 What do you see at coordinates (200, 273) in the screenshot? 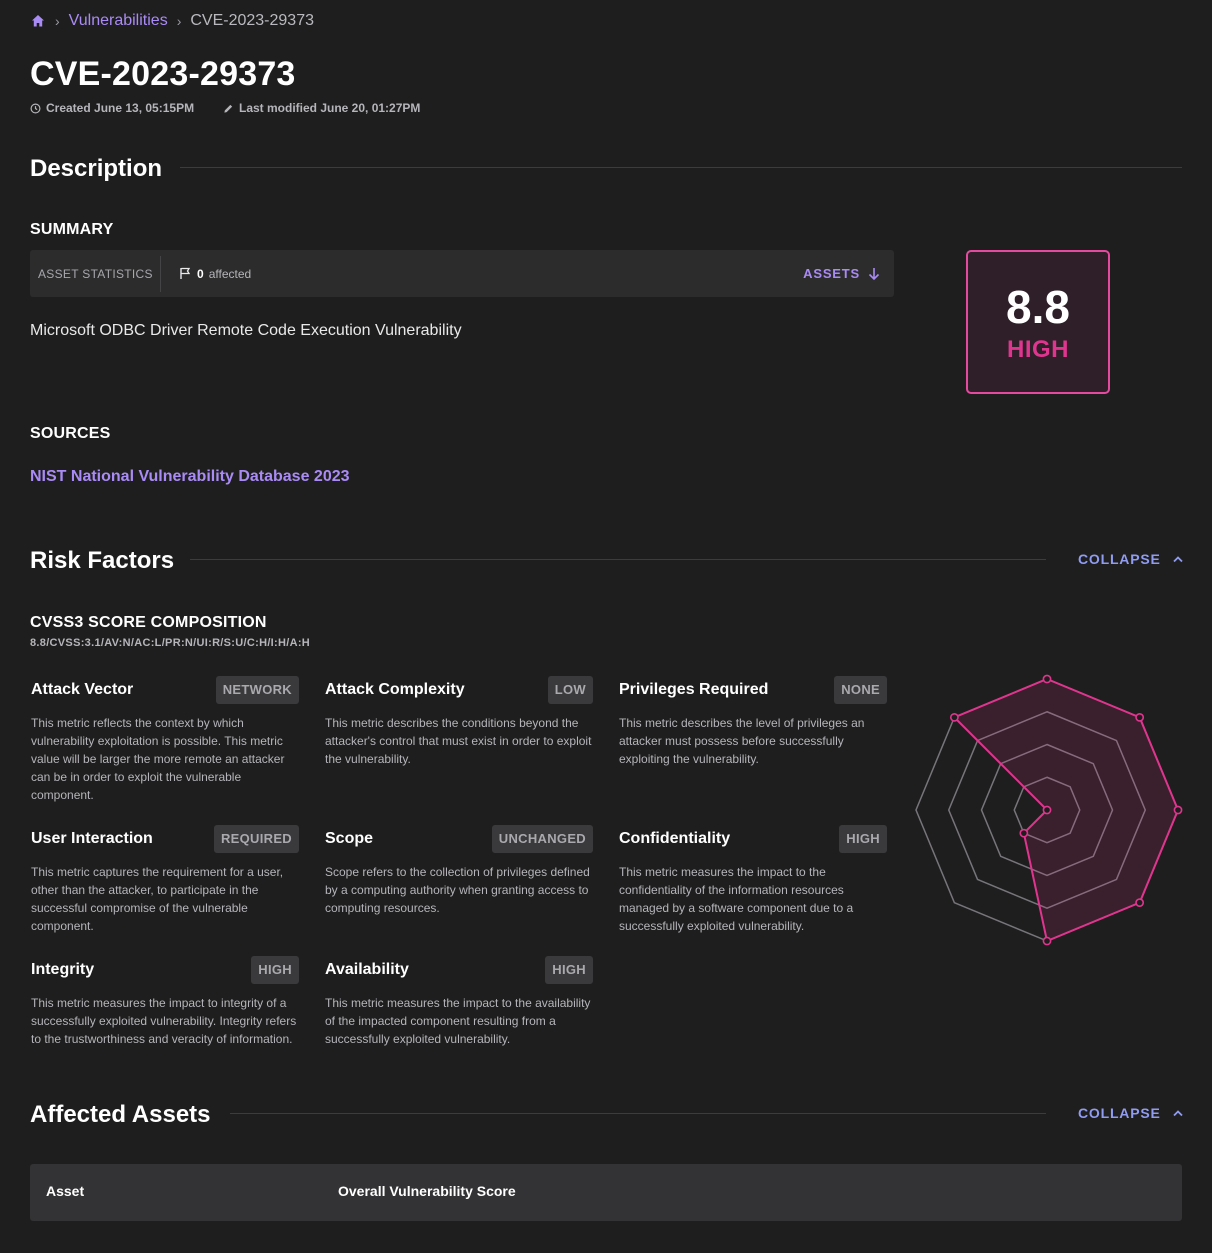
I see `affected-count-value: 0` at bounding box center [200, 273].